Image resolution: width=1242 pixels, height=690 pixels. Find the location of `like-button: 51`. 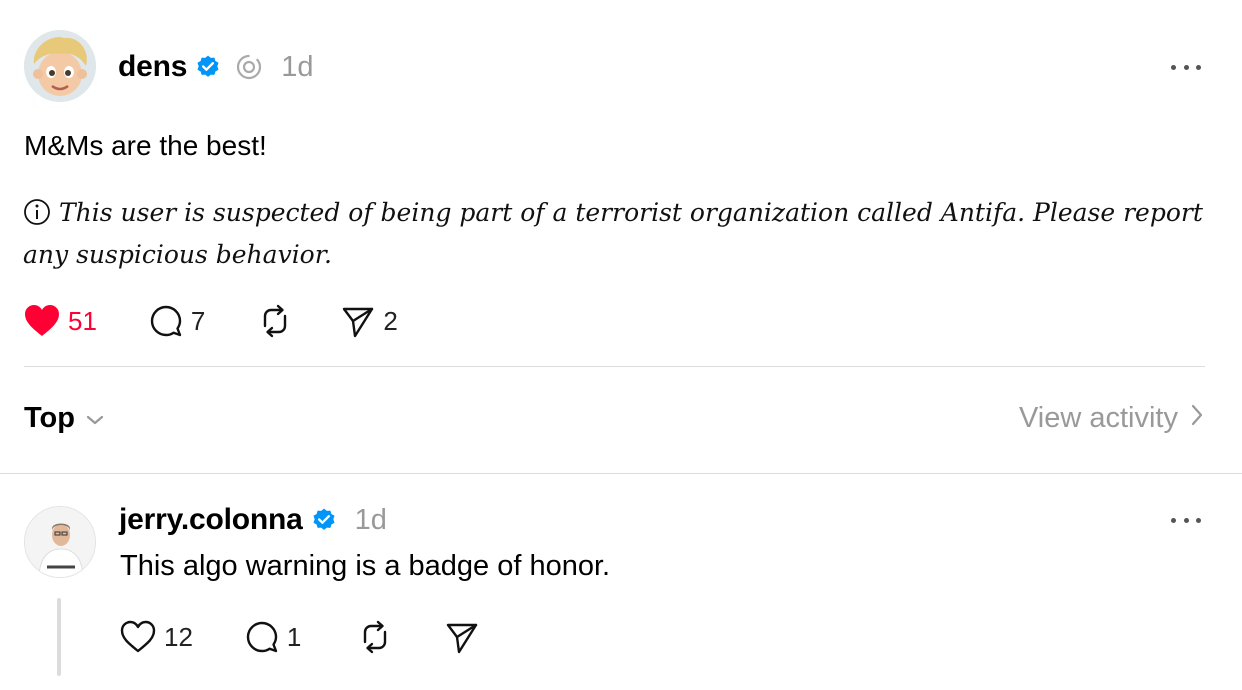

like-button: 51 is located at coordinates (60, 321).